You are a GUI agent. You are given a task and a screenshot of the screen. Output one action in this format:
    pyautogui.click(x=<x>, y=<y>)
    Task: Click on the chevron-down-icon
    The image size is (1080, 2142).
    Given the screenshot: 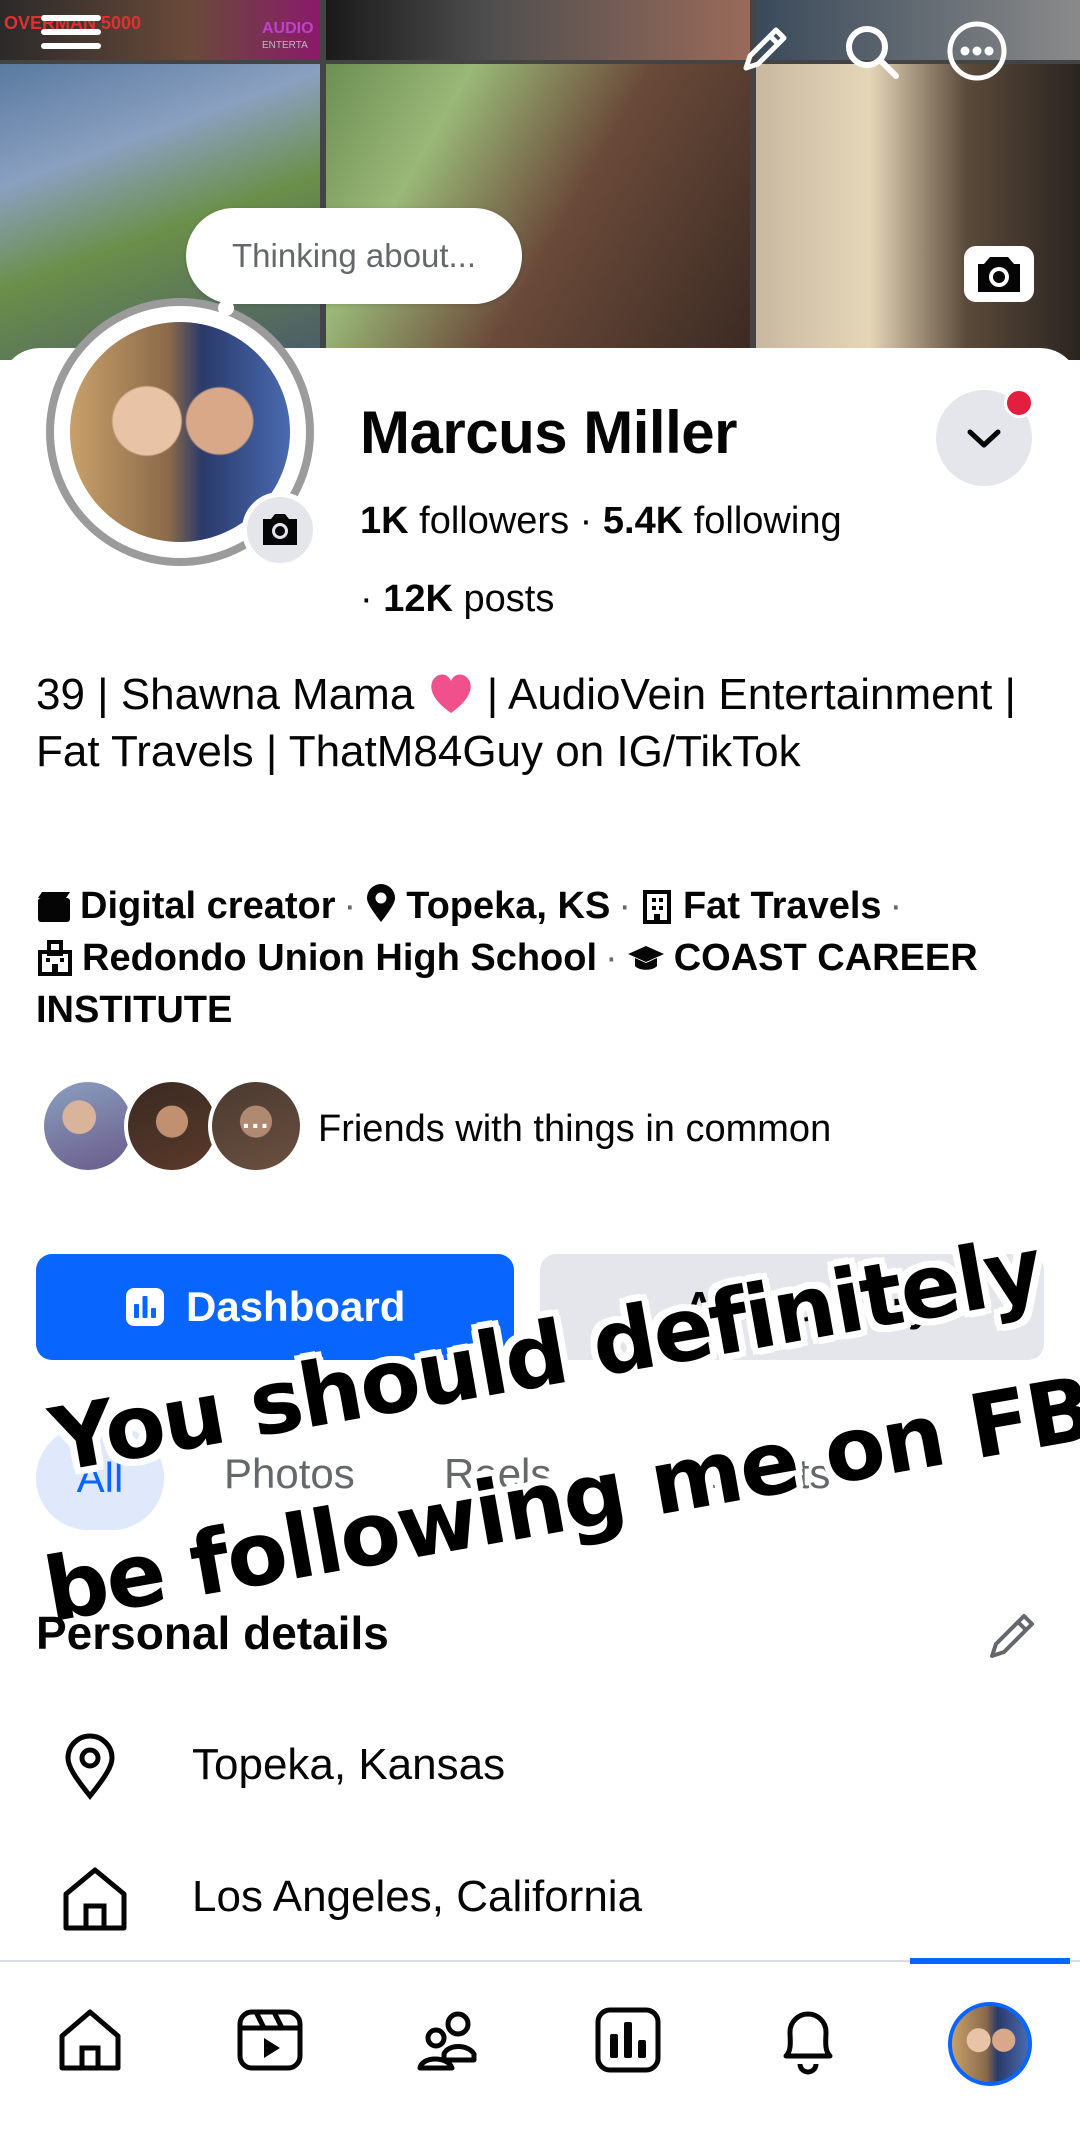 What is the action you would take?
    pyautogui.click(x=984, y=438)
    